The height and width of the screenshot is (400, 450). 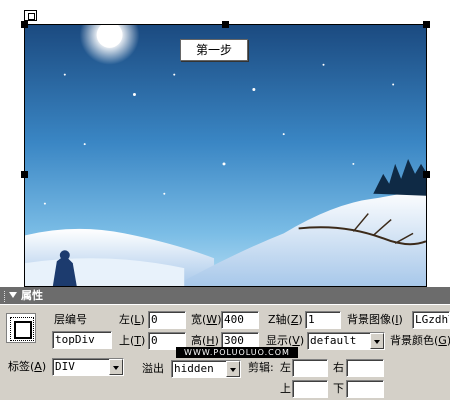 What do you see at coordinates (365, 368) in the screenshot?
I see `clip-right-input` at bounding box center [365, 368].